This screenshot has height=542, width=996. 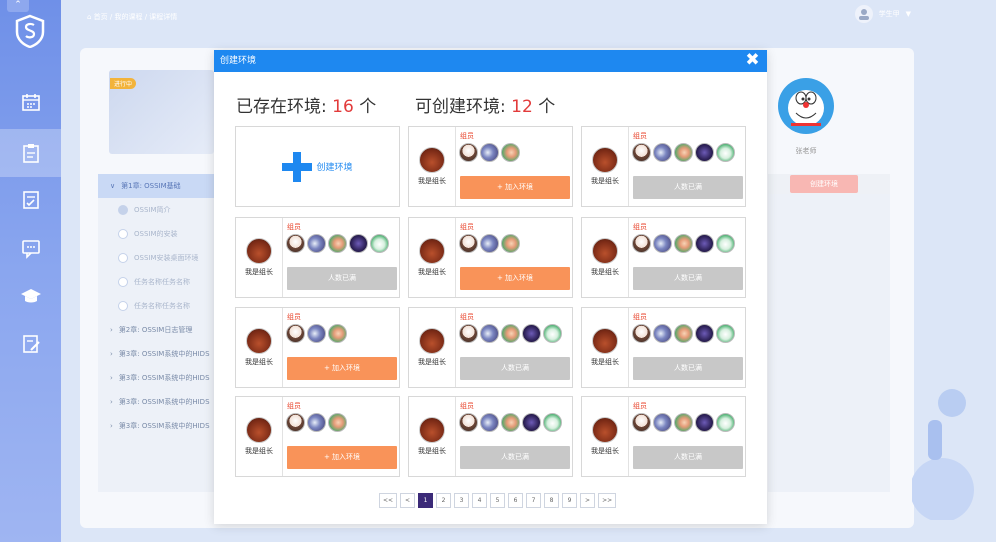 What do you see at coordinates (157, 330) in the screenshot?
I see `chapter-item: › 第2章: OSSIM日志管理` at bounding box center [157, 330].